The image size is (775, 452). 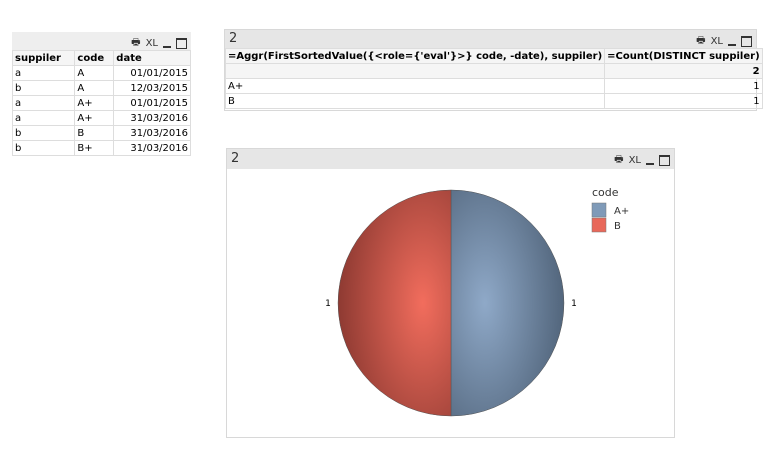 I want to click on table-row: b B 31/03/2016, so click(x=101, y=133).